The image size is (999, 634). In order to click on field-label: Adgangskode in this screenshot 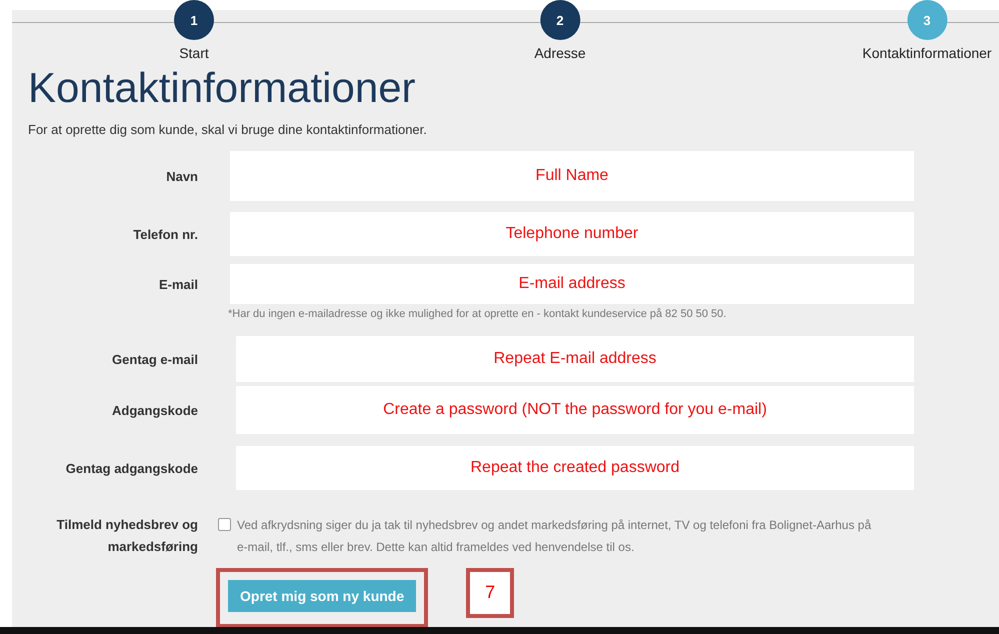, I will do `click(154, 410)`.